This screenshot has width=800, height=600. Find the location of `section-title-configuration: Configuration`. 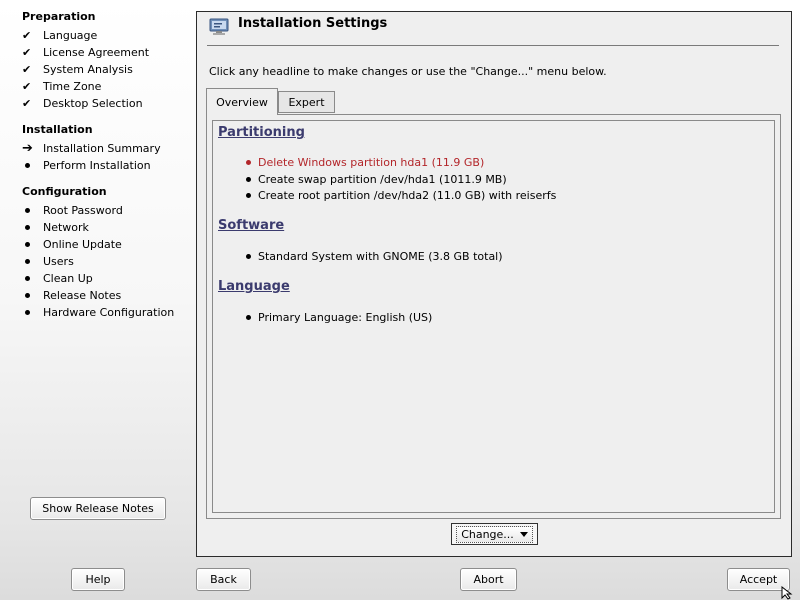

section-title-configuration: Configuration is located at coordinates (64, 191).